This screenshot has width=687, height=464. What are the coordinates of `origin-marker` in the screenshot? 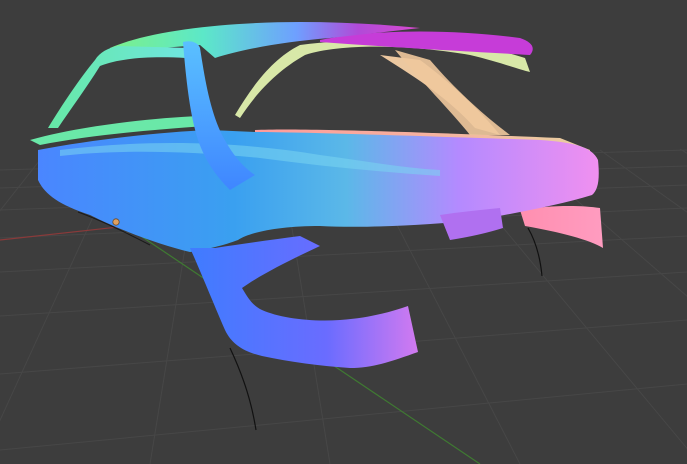 It's located at (116, 222).